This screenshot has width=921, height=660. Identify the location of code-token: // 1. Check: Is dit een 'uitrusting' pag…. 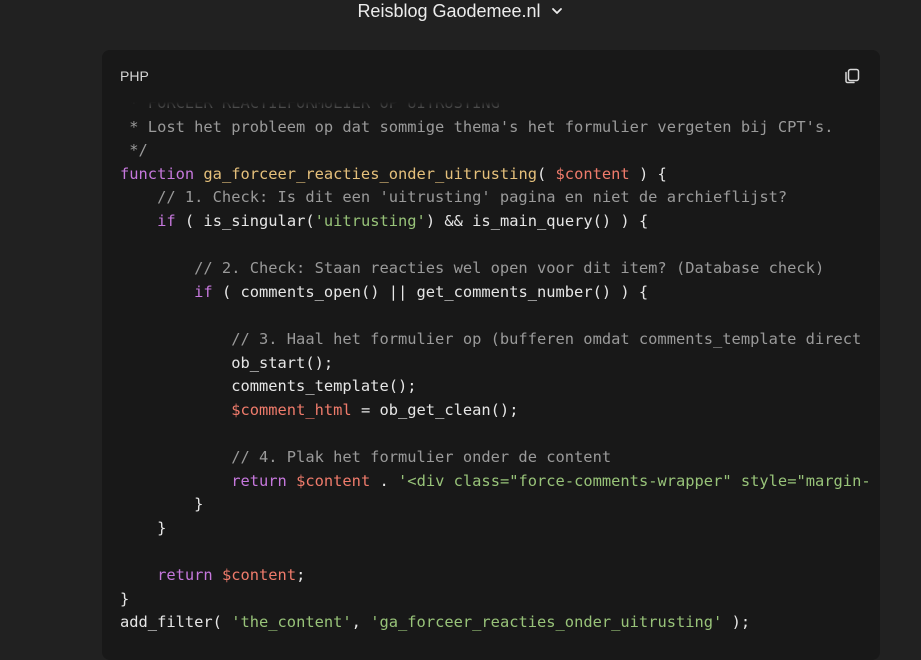
(454, 197).